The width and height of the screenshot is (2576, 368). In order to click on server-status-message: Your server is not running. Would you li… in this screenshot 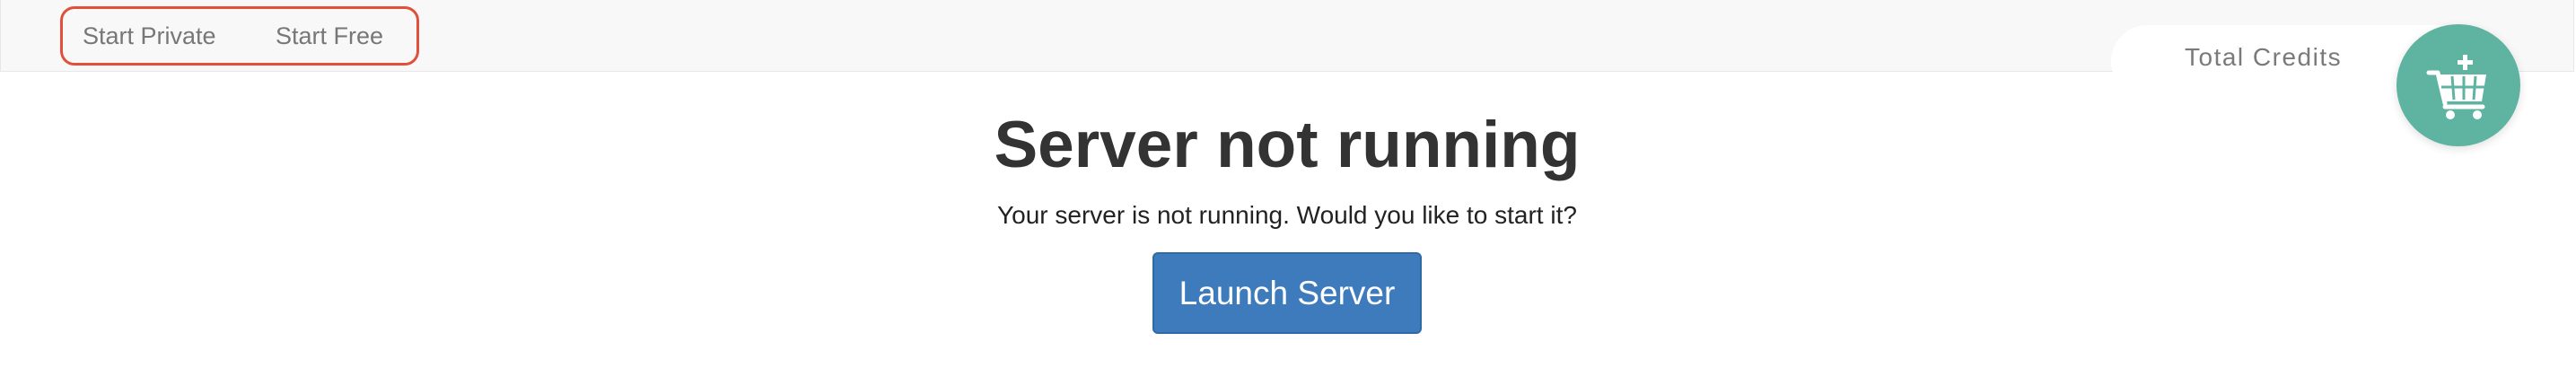, I will do `click(1287, 215)`.